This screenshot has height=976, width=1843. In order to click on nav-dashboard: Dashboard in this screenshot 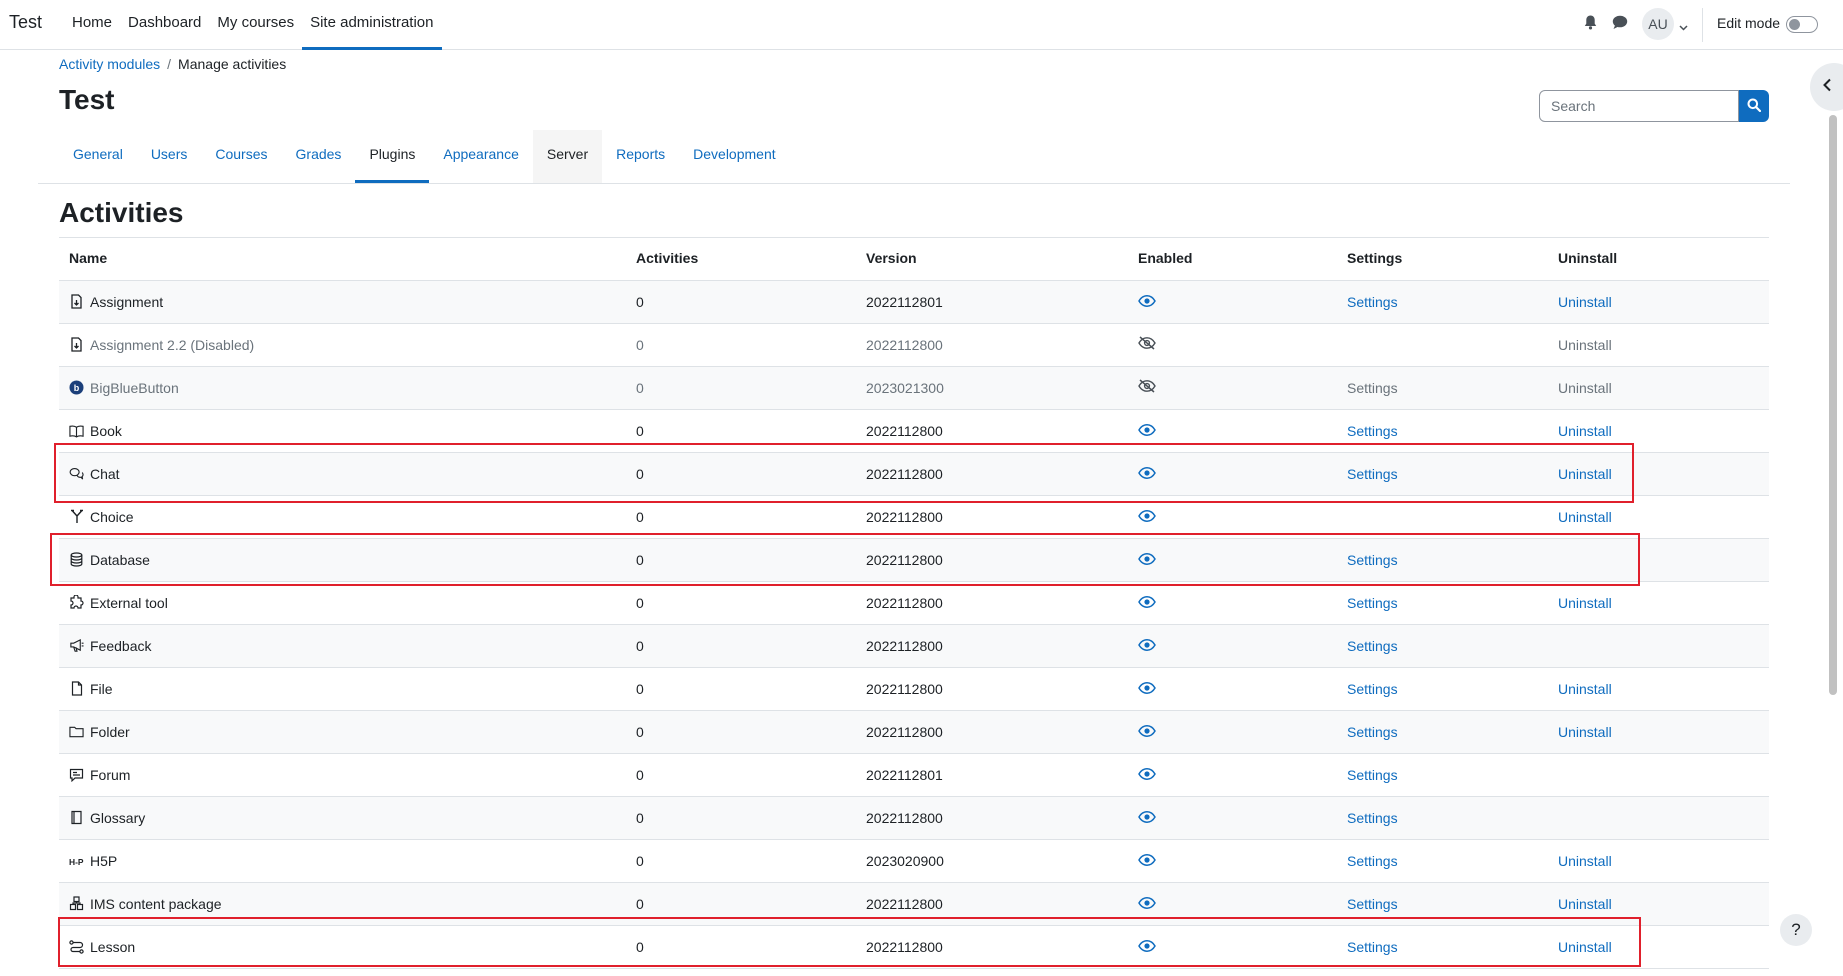, I will do `click(164, 25)`.